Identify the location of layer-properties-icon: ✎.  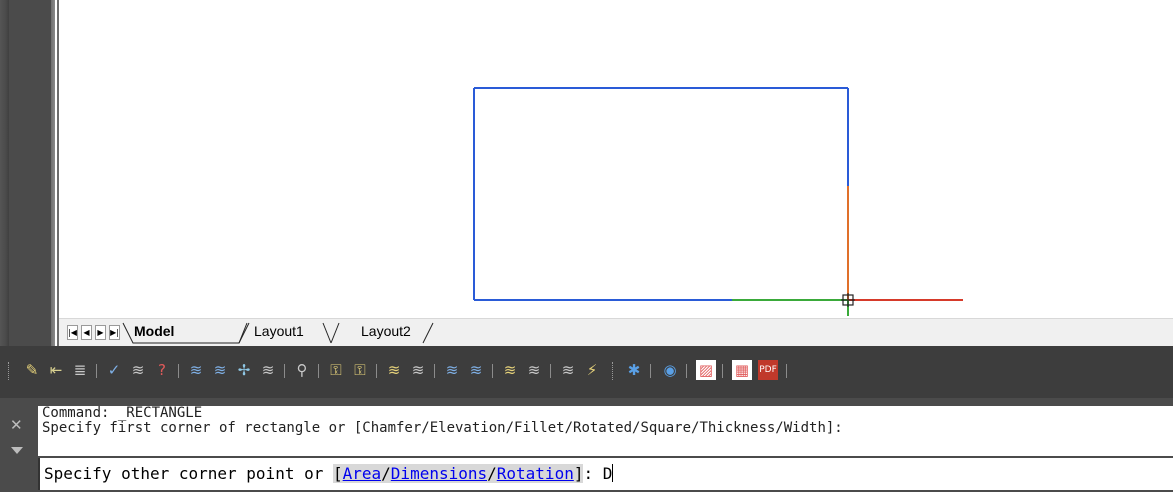
(32, 370).